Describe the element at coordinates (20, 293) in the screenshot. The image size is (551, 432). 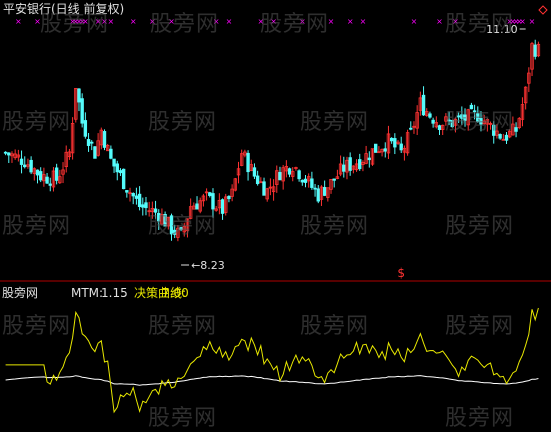
I see `indicator-name: 股旁网` at that location.